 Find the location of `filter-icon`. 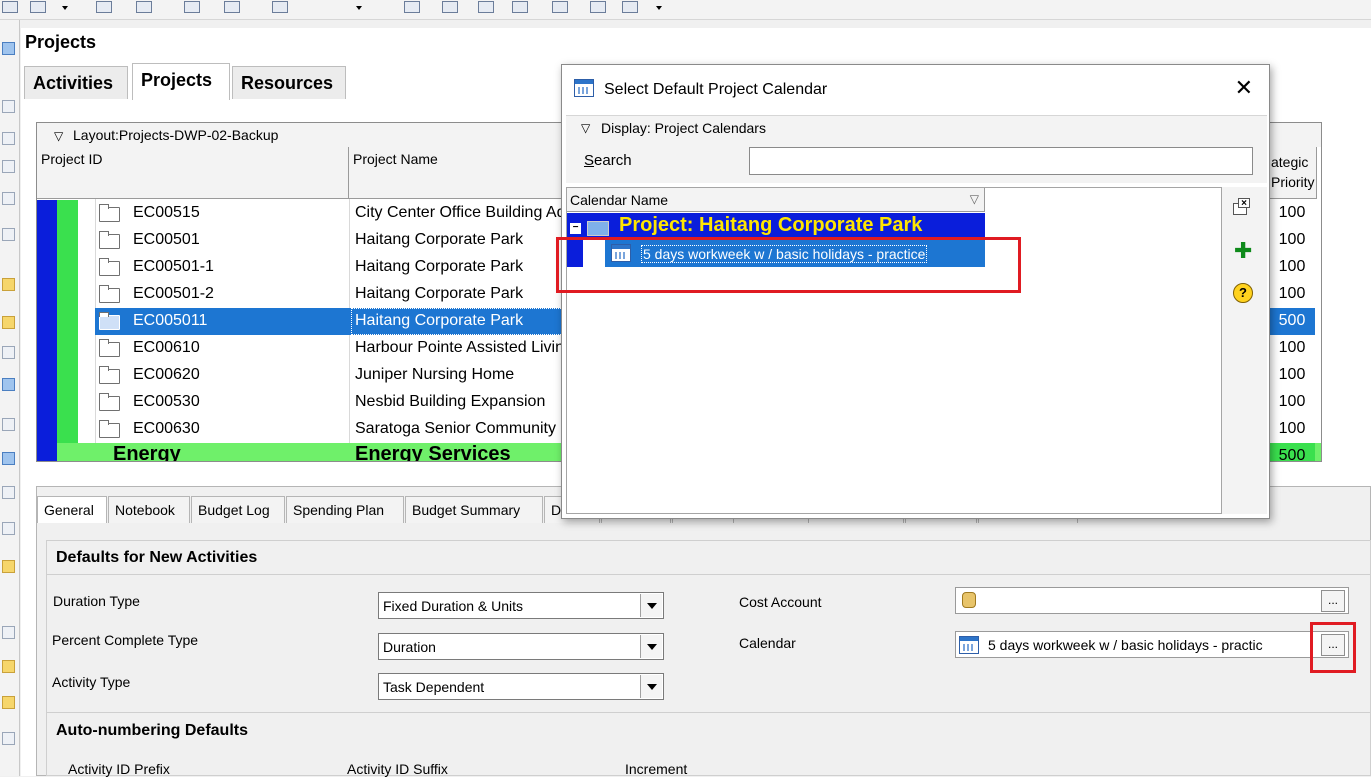

filter-icon is located at coordinates (232, 7).